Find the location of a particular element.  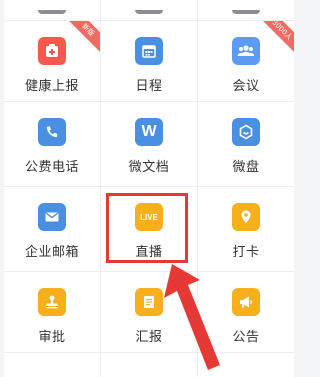

app-label: 企业邮箱 is located at coordinates (51, 252).